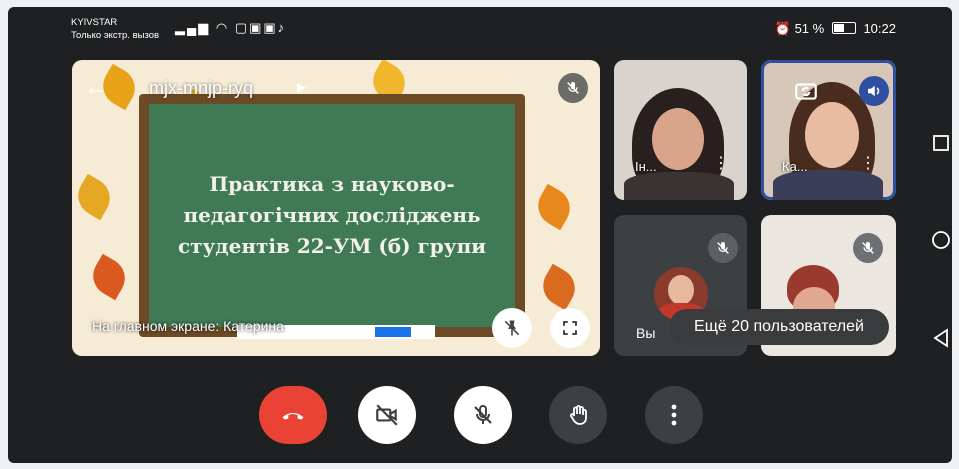 This screenshot has height=469, width=959. What do you see at coordinates (941, 143) in the screenshot?
I see `recent-apps-button` at bounding box center [941, 143].